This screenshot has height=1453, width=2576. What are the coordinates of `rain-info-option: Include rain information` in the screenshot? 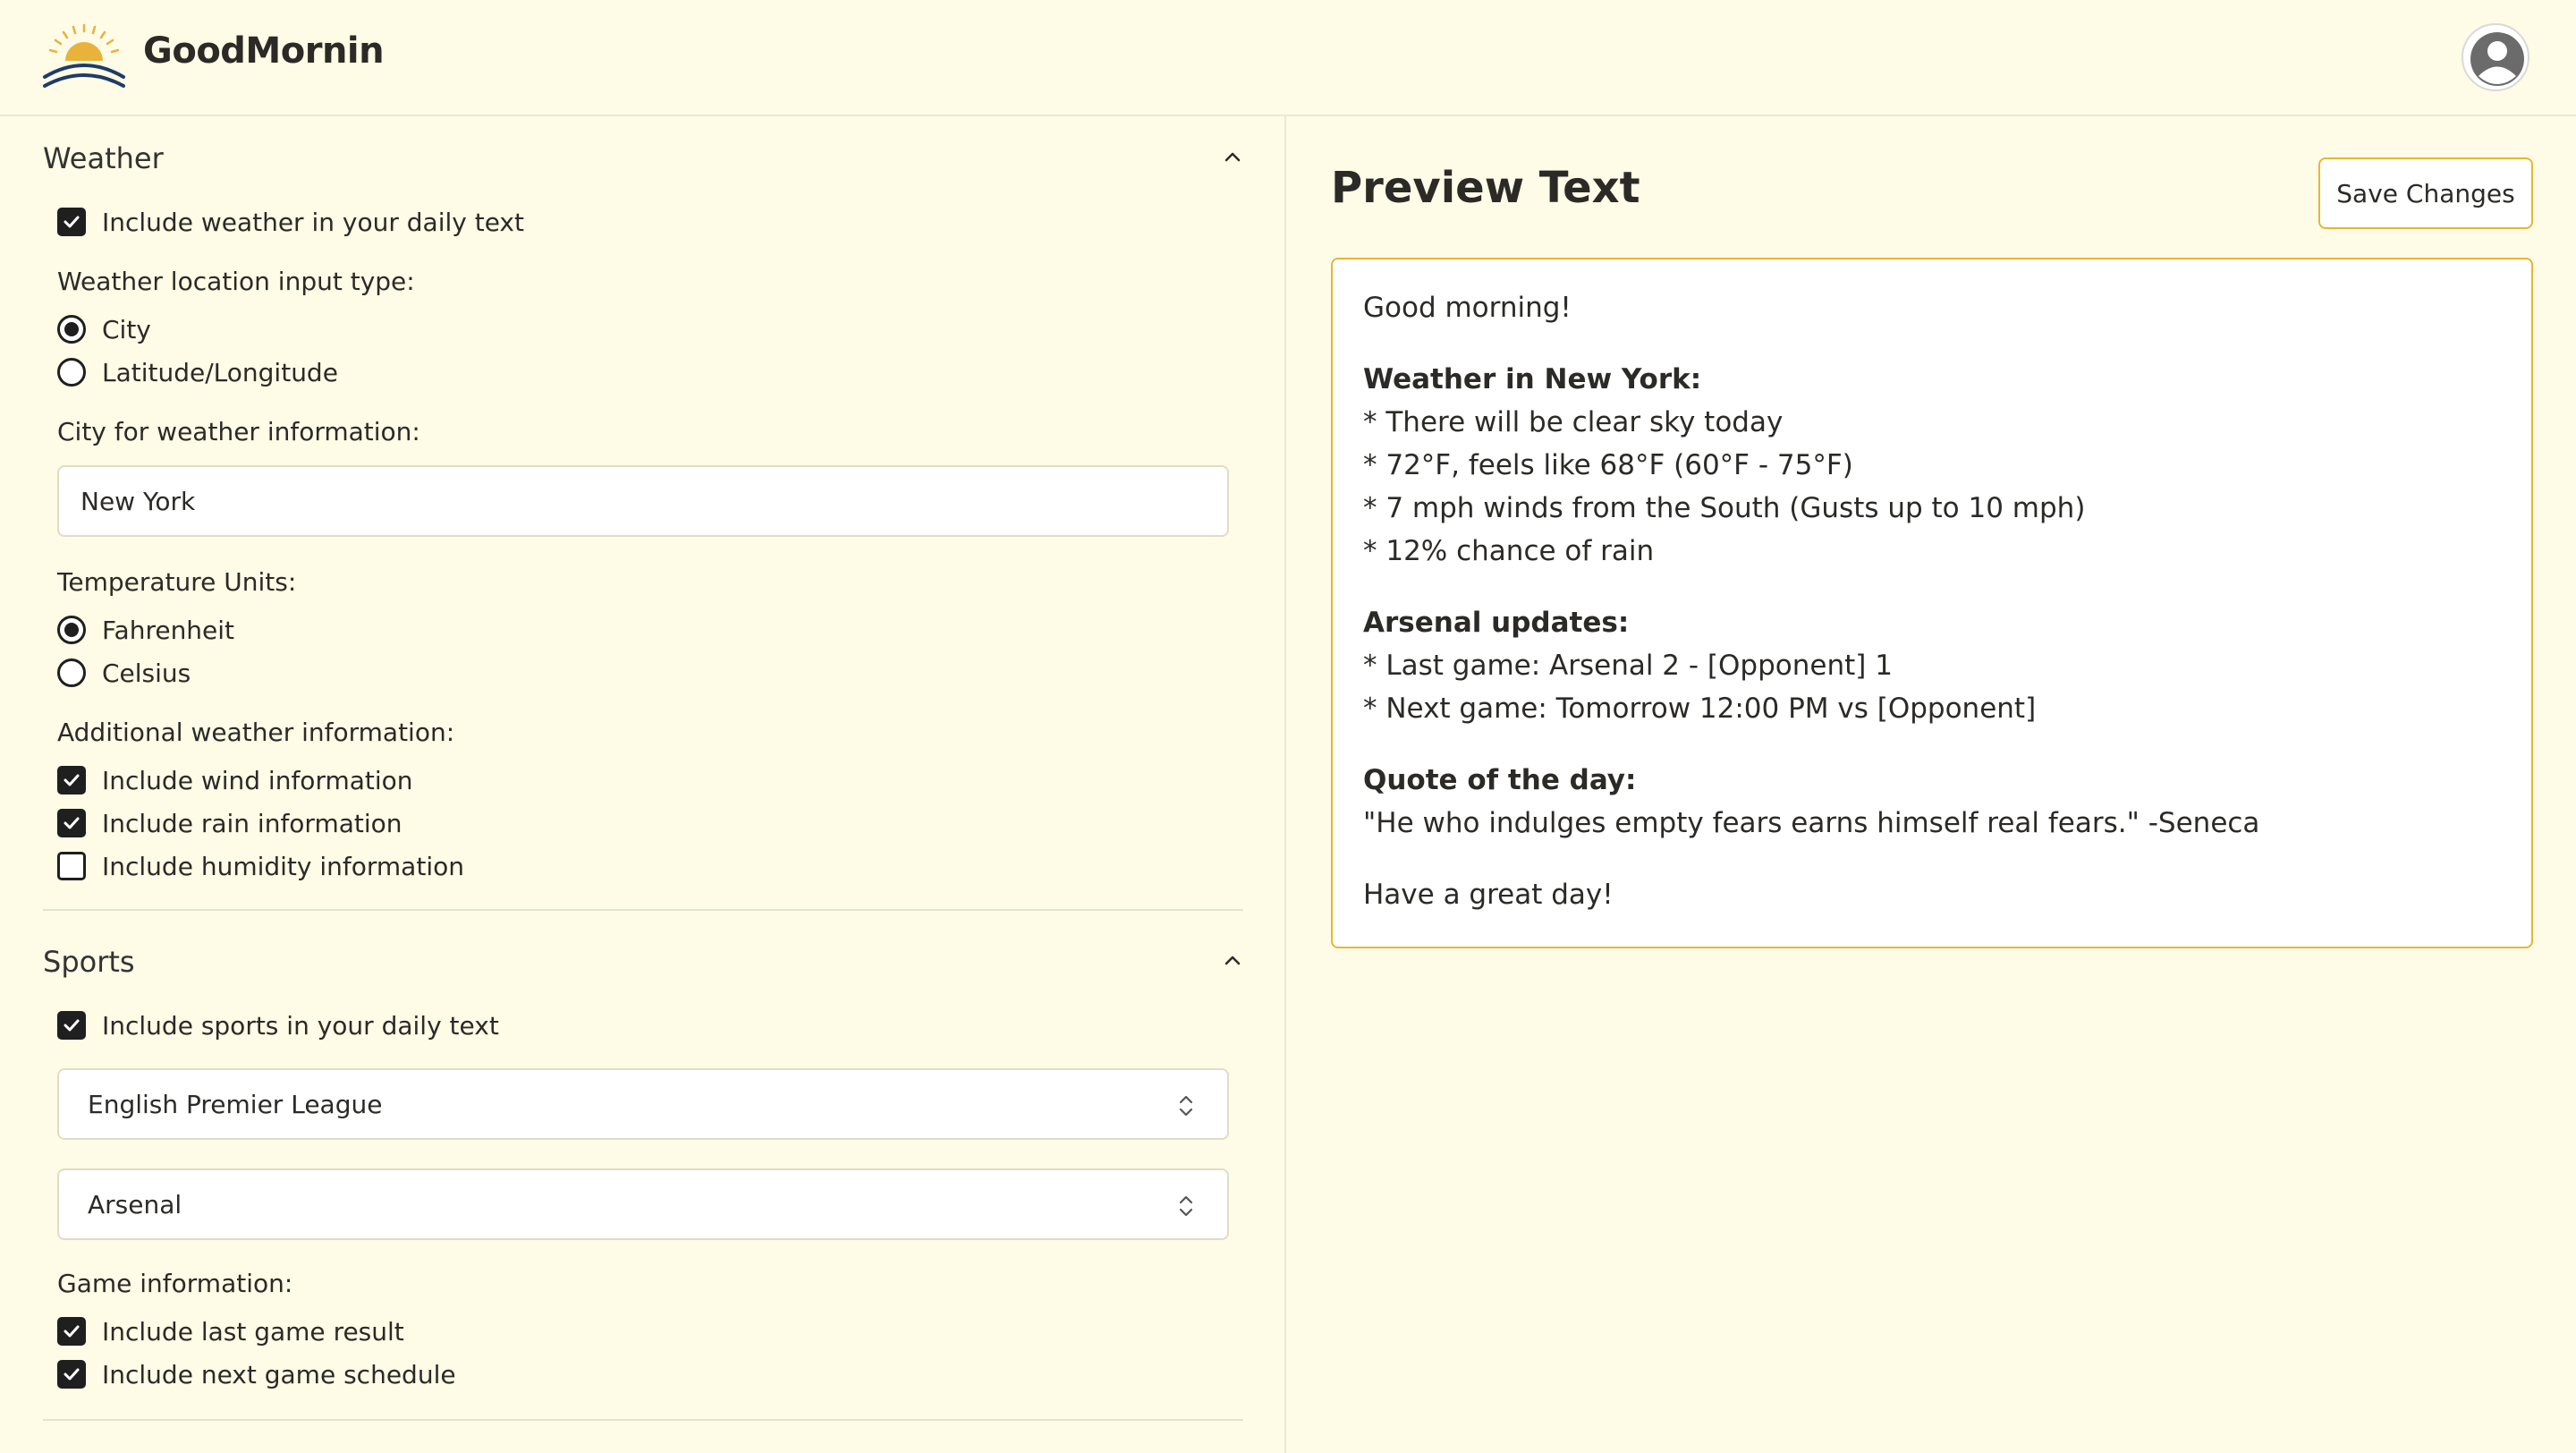 It's located at (229, 823).